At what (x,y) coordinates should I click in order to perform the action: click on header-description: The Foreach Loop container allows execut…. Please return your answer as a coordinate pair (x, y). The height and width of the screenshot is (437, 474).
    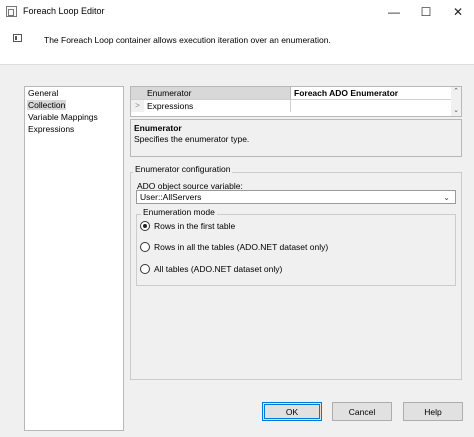
    Looking at the image, I should click on (187, 40).